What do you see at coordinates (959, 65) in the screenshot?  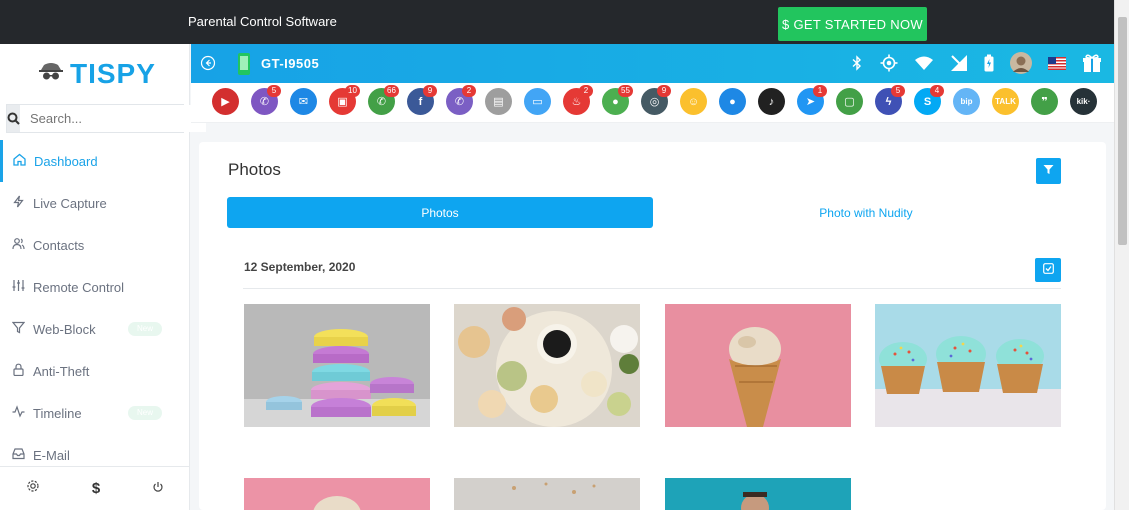 I see `signal-icon` at bounding box center [959, 65].